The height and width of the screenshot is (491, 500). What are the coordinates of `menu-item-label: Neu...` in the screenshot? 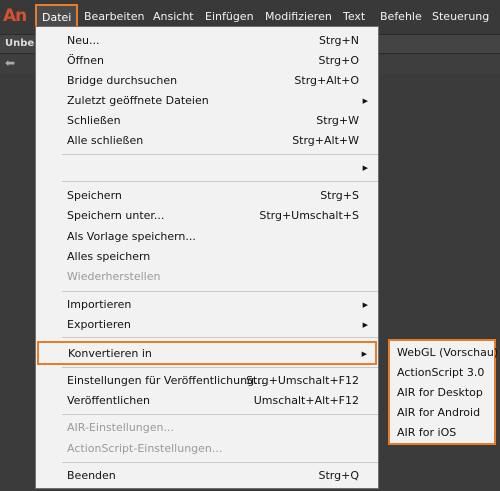 It's located at (83, 40).